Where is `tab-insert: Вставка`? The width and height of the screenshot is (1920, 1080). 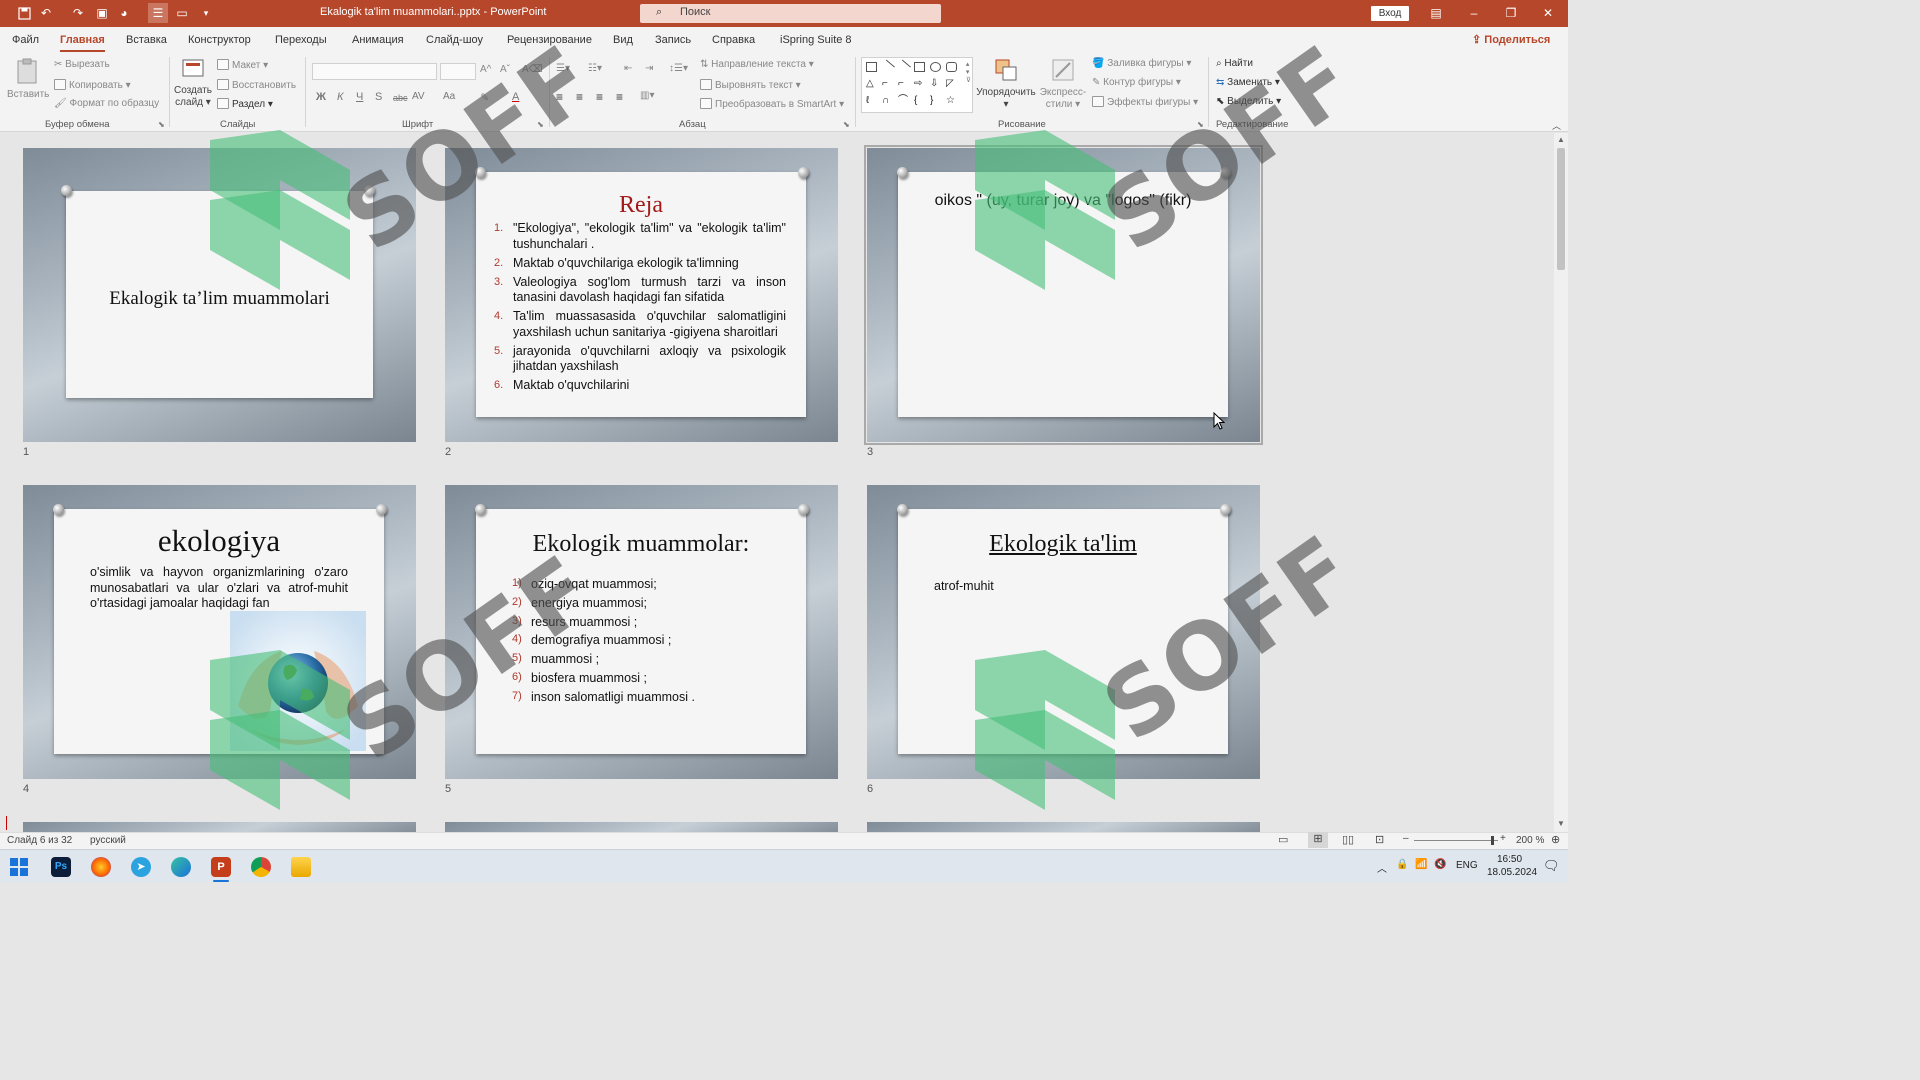
tab-insert: Вставка is located at coordinates (146, 40).